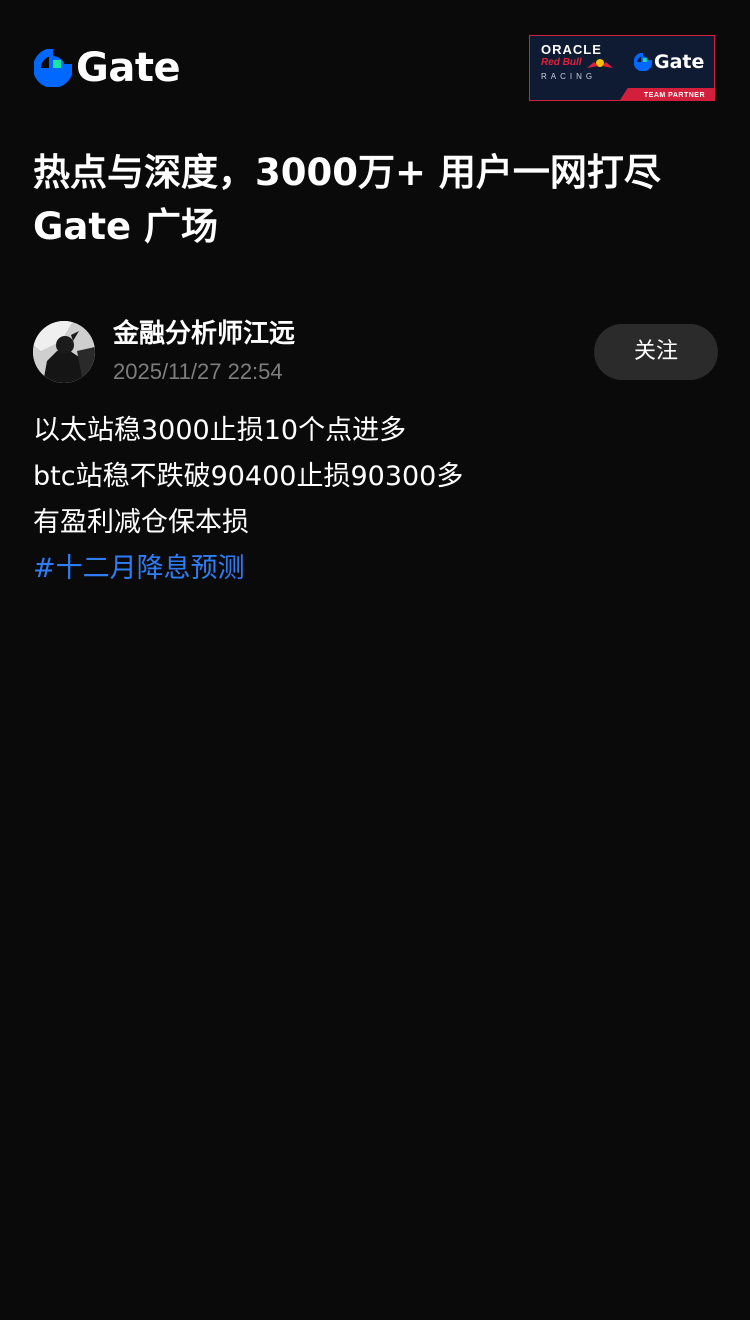 This screenshot has width=750, height=1320. I want to click on page-headline: 热点与深度，3000万+ 用户一网打尽 Gate 广场, so click(378, 200).